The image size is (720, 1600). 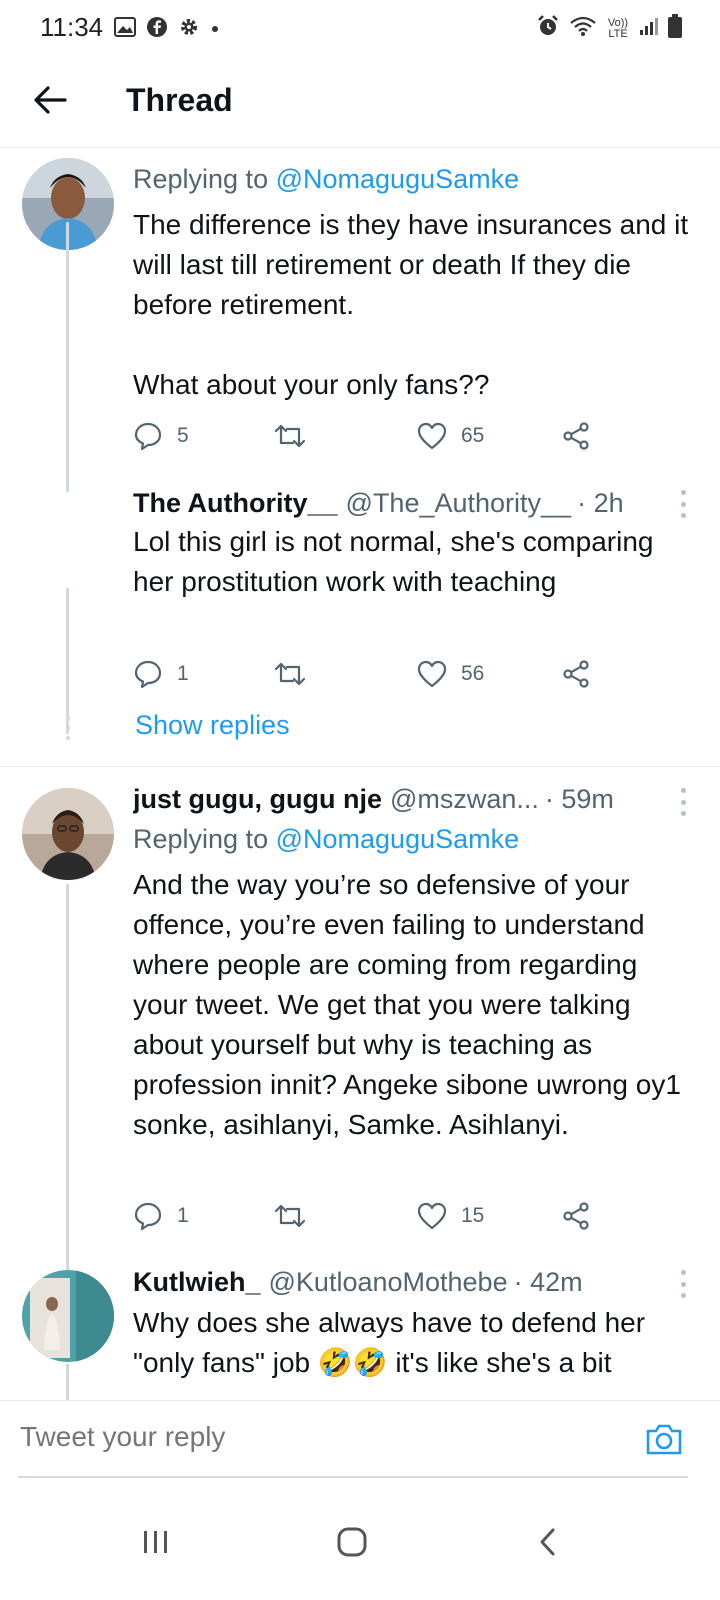 I want to click on home-icon, so click(x=352, y=1542).